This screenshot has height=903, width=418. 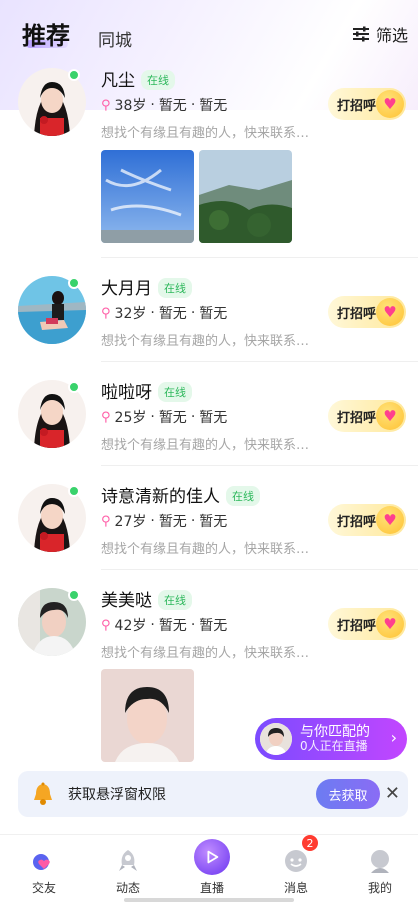 I want to click on user-name: 大月月 在线, so click(x=146, y=286).